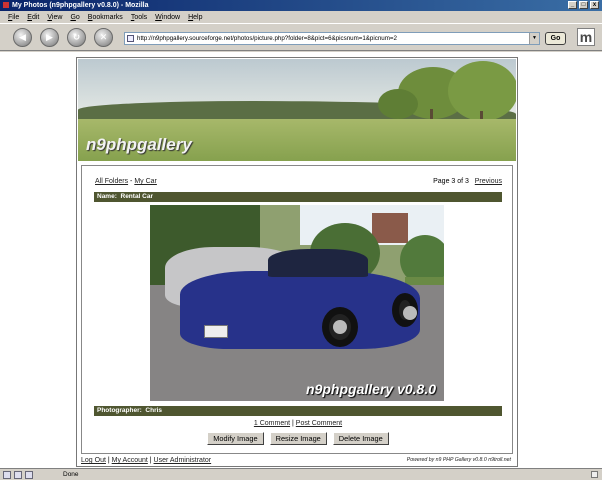 The height and width of the screenshot is (480, 602). I want to click on resize-image-button: Resize Image, so click(298, 438).